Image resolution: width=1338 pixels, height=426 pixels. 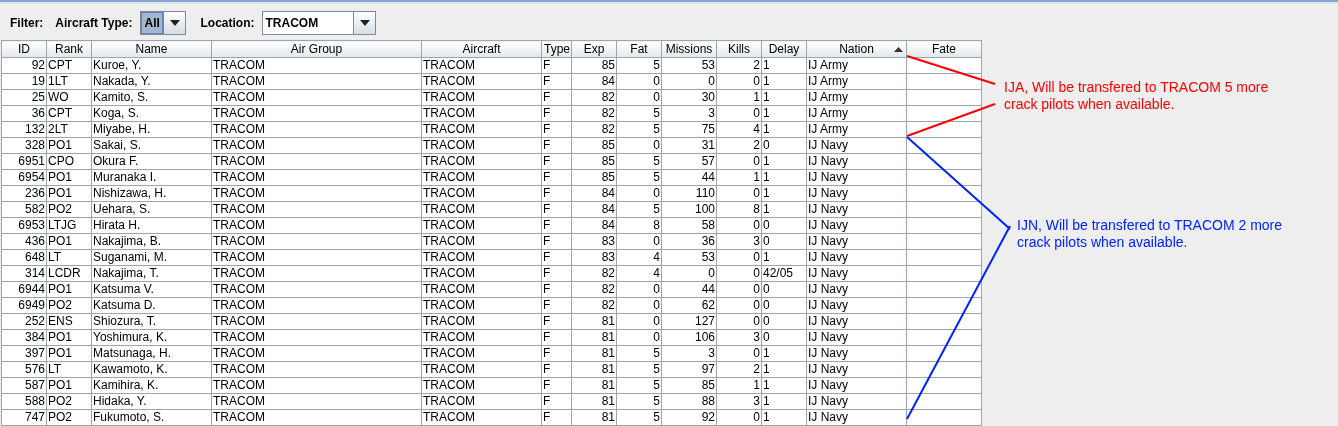 What do you see at coordinates (151, 257) in the screenshot?
I see `table-cell: Suganami, M.` at bounding box center [151, 257].